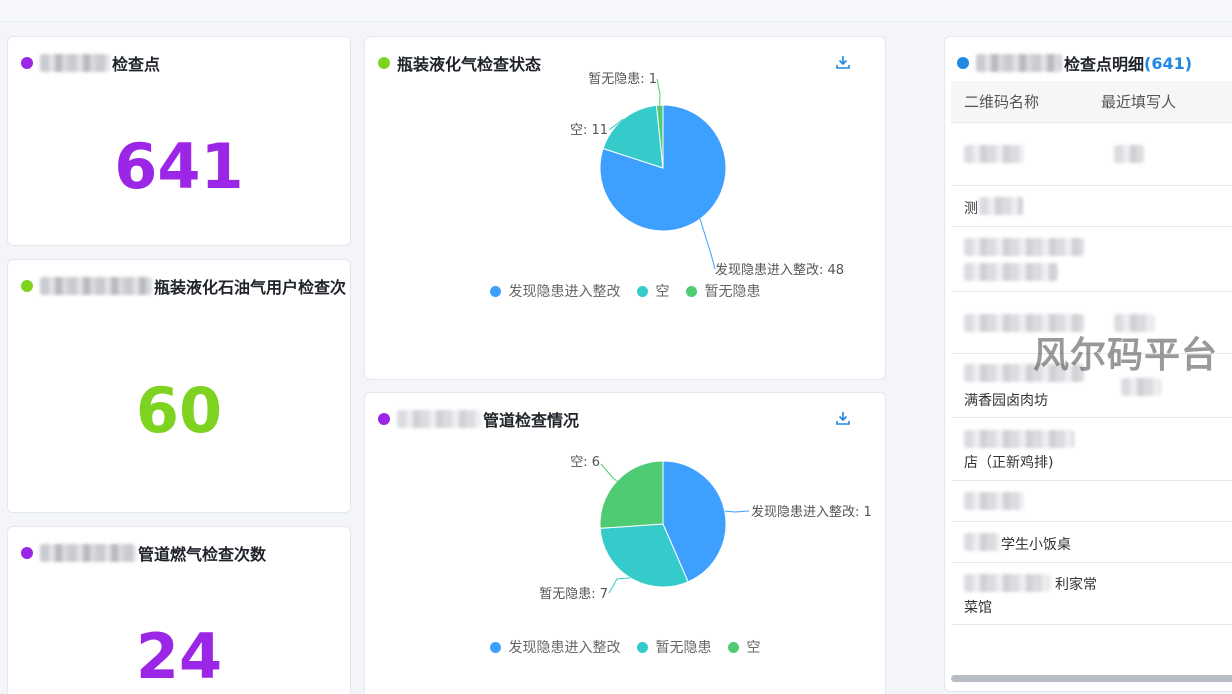 Image resolution: width=1232 pixels, height=694 pixels. Describe the element at coordinates (179, 656) in the screenshot. I see `stat-value: 24` at that location.